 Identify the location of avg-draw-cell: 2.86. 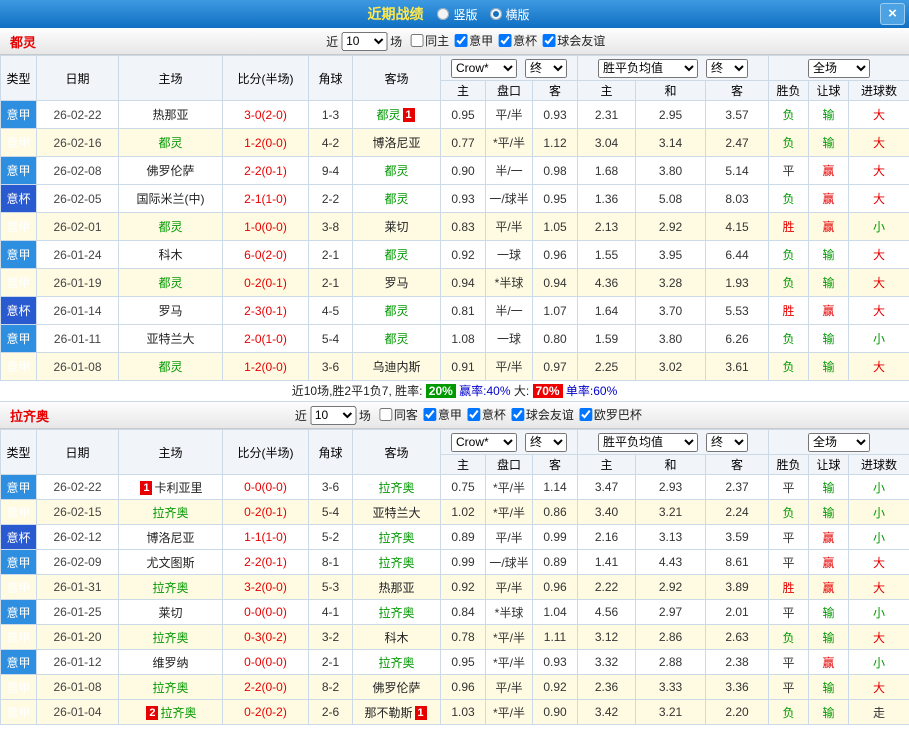
(670, 637).